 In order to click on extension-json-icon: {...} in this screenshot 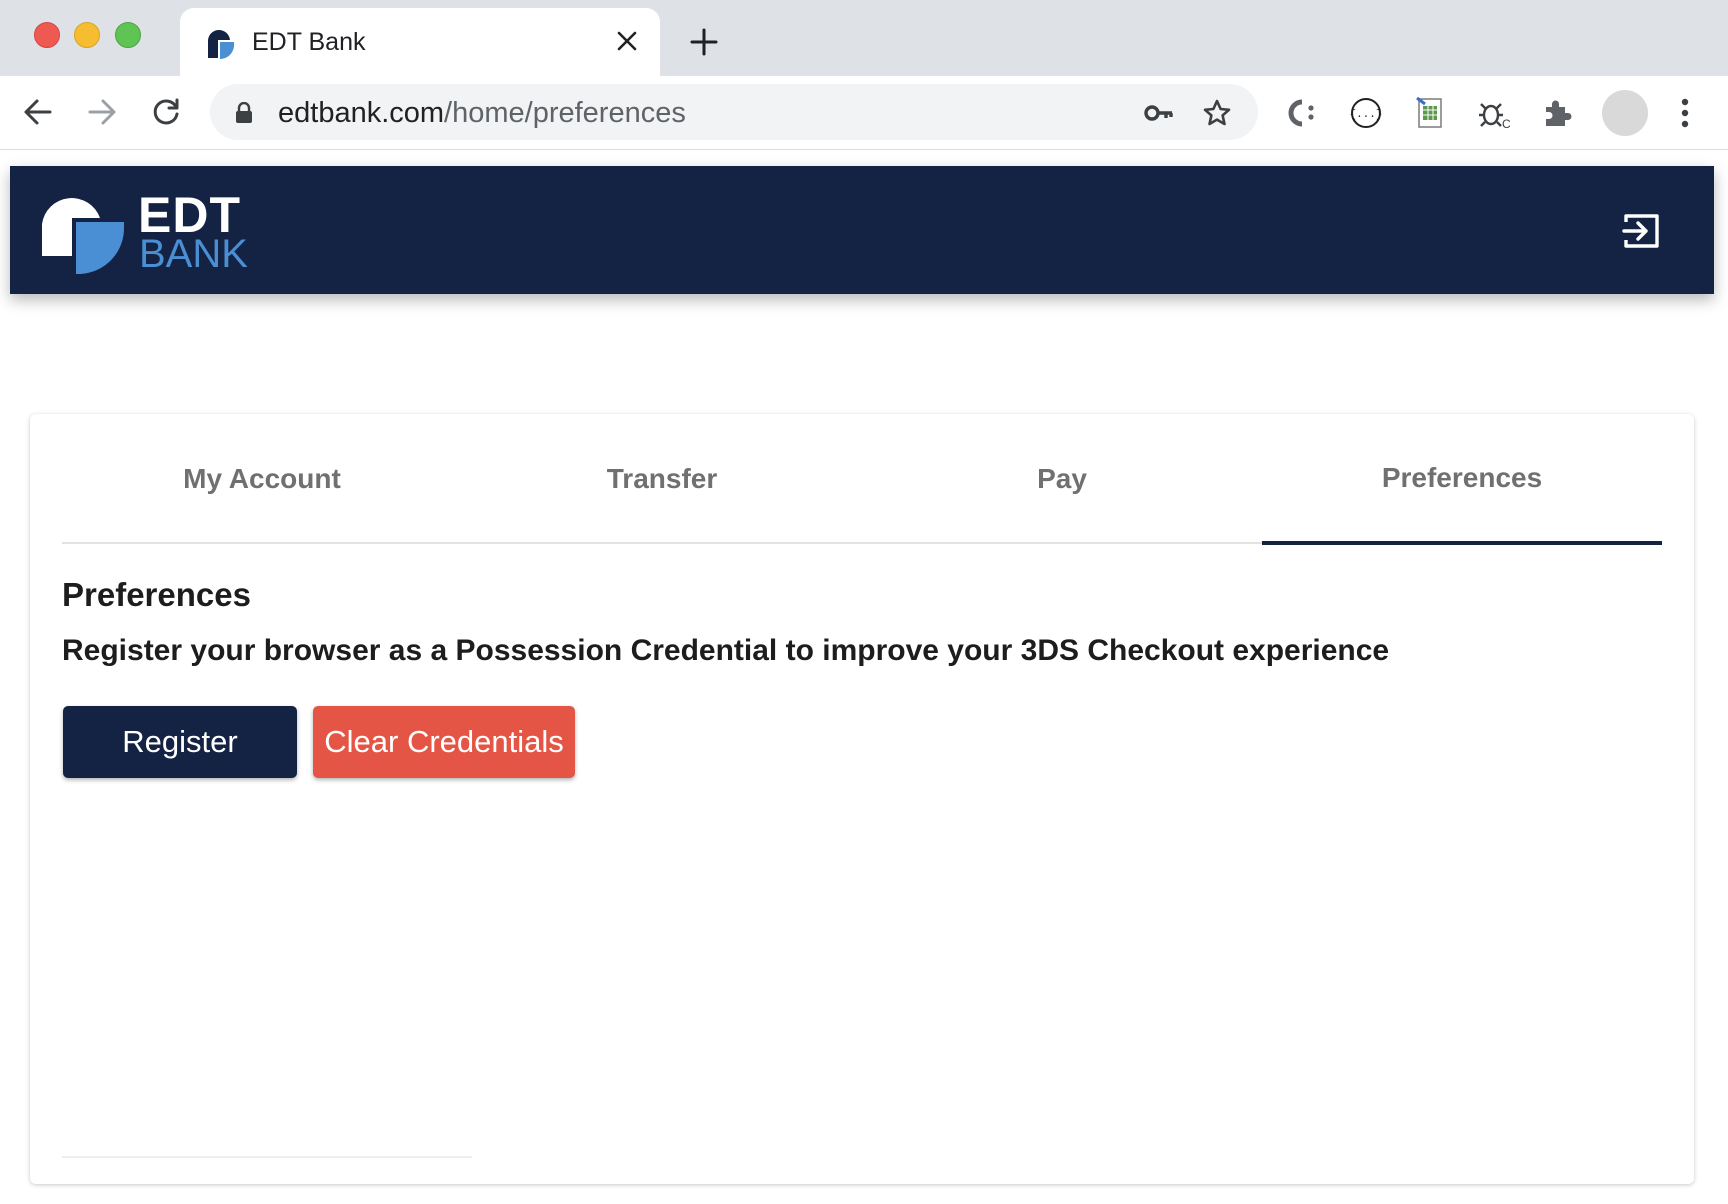, I will do `click(1366, 113)`.